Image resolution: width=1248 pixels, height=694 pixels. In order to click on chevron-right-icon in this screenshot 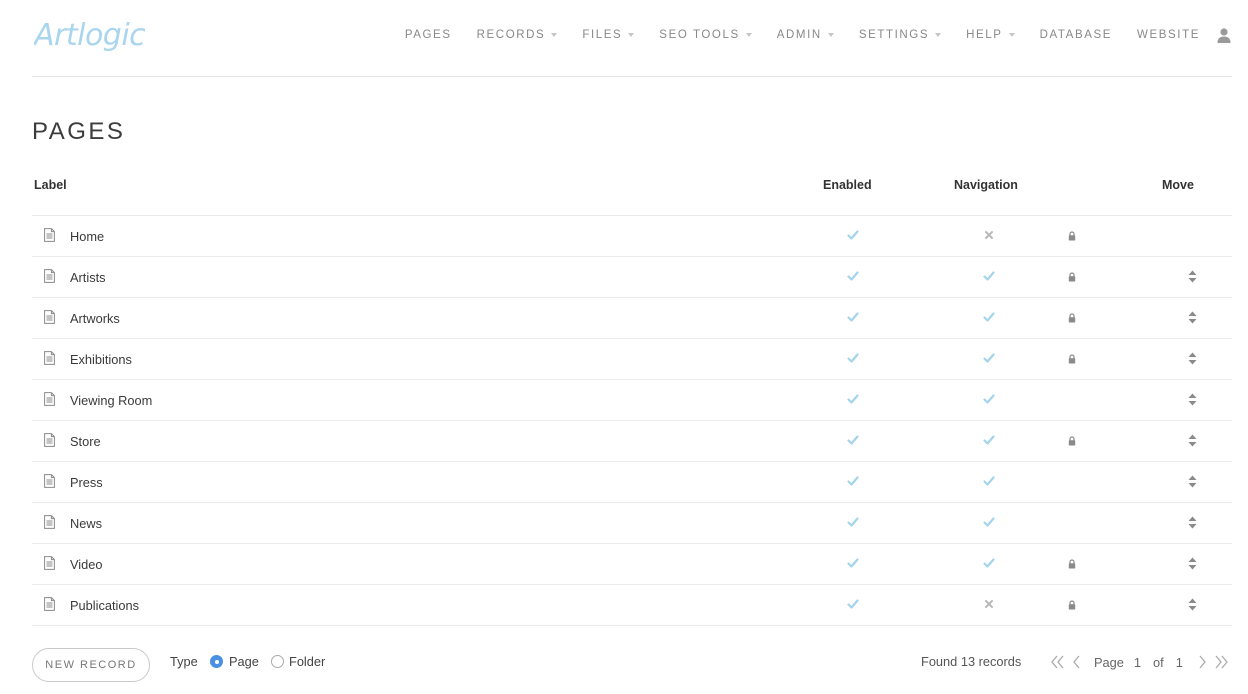, I will do `click(1202, 662)`.